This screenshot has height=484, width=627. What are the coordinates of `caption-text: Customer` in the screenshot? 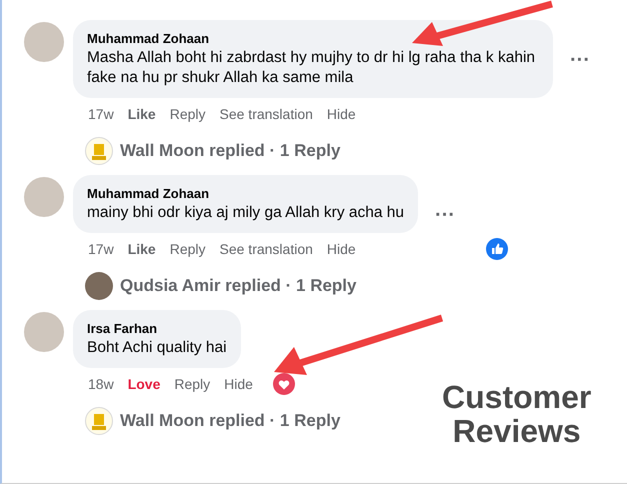 It's located at (517, 397).